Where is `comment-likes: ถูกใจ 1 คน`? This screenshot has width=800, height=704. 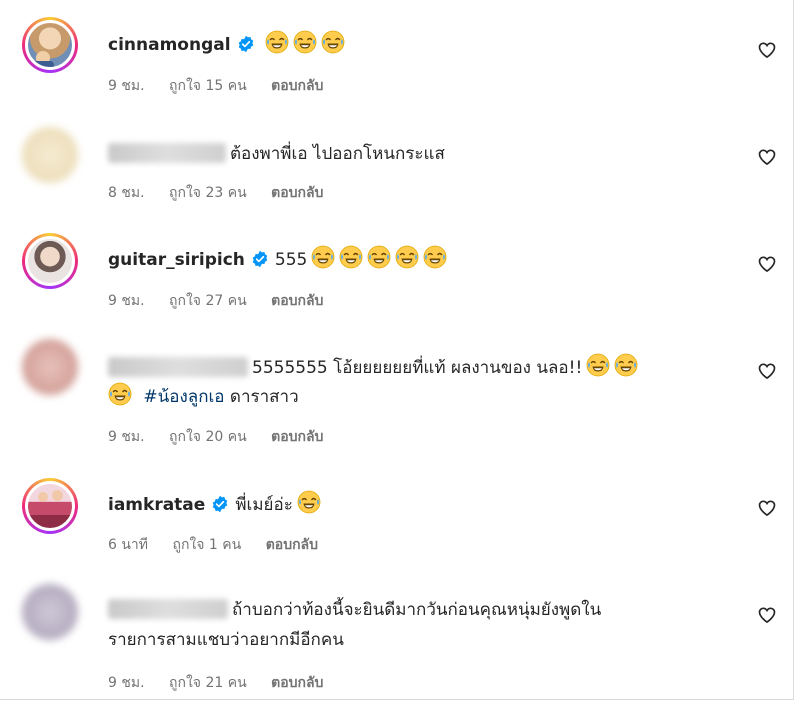 comment-likes: ถูกใจ 1 คน is located at coordinates (206, 545).